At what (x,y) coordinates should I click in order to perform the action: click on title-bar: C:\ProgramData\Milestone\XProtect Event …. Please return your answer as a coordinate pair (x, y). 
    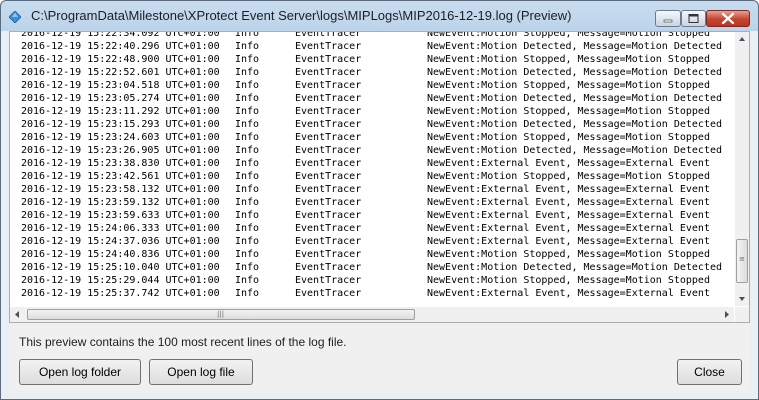
    Looking at the image, I should click on (379, 16).